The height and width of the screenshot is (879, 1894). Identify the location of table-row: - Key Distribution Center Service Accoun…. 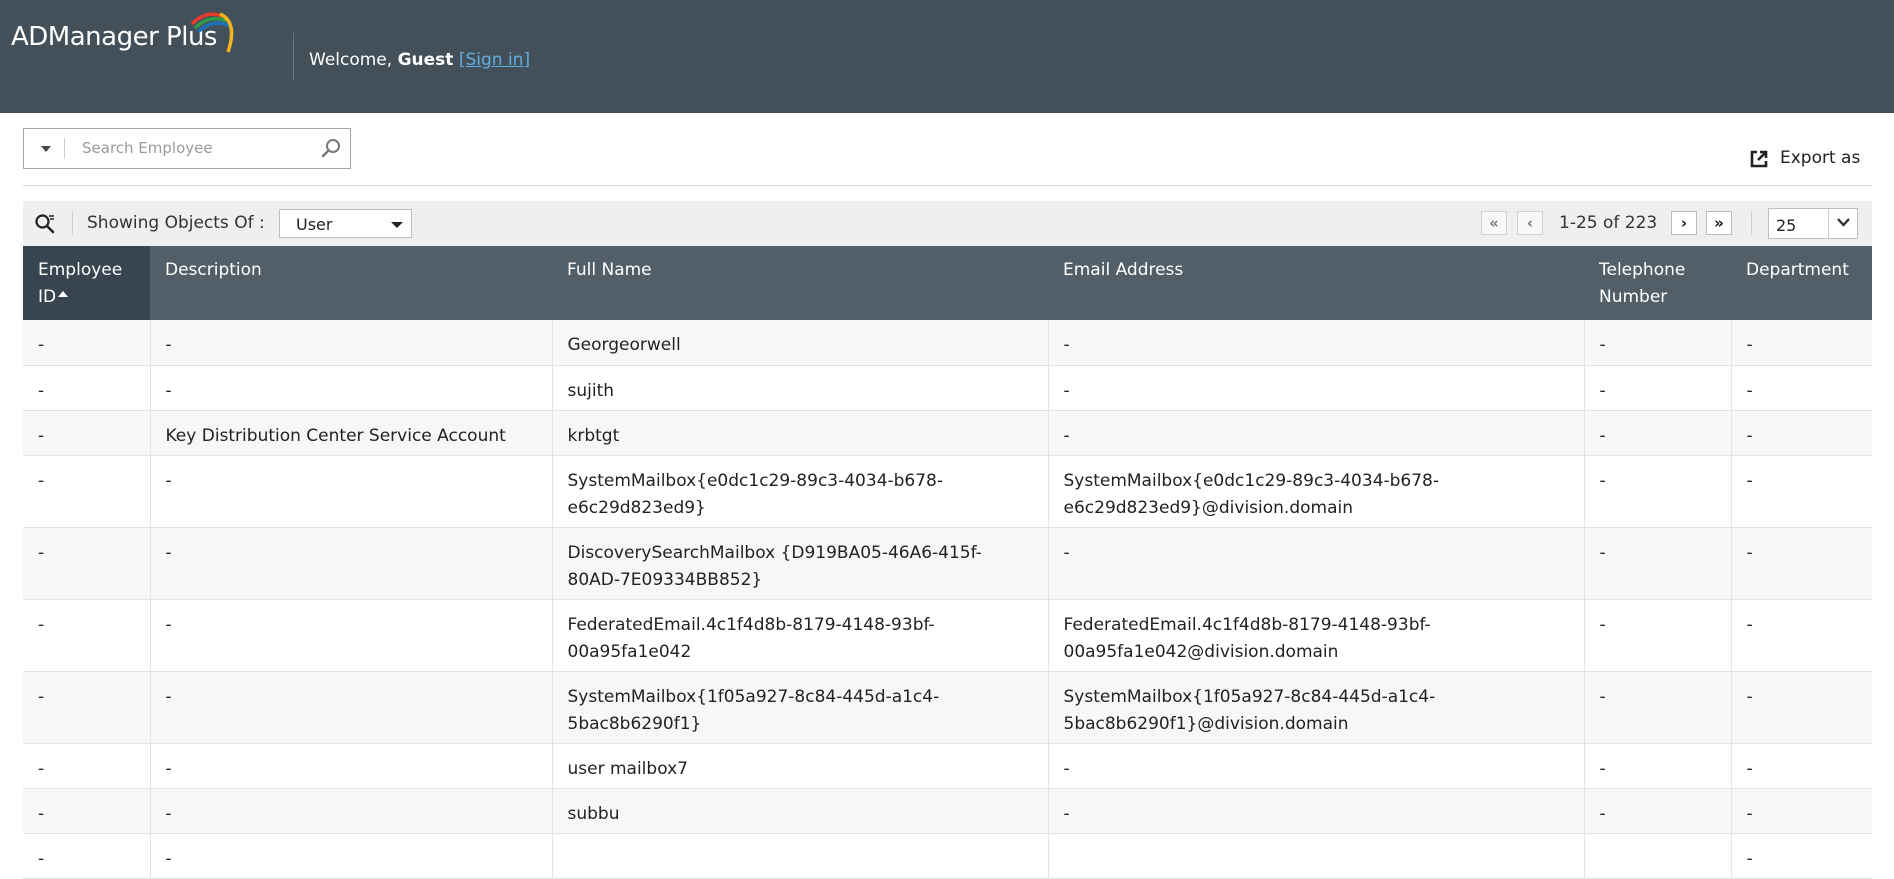
(947, 433).